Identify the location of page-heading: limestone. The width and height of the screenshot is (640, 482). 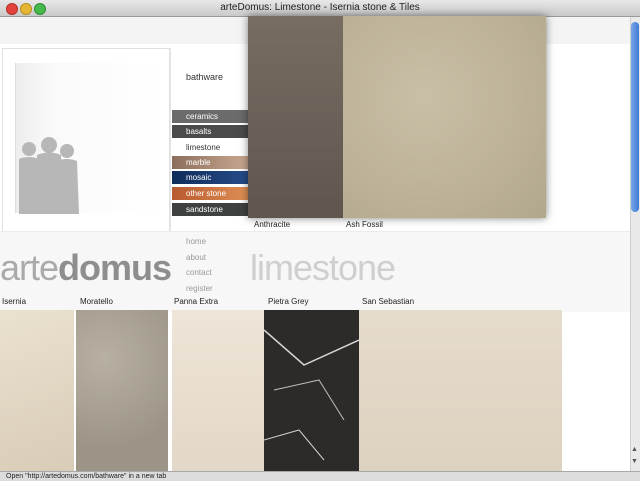
(323, 267).